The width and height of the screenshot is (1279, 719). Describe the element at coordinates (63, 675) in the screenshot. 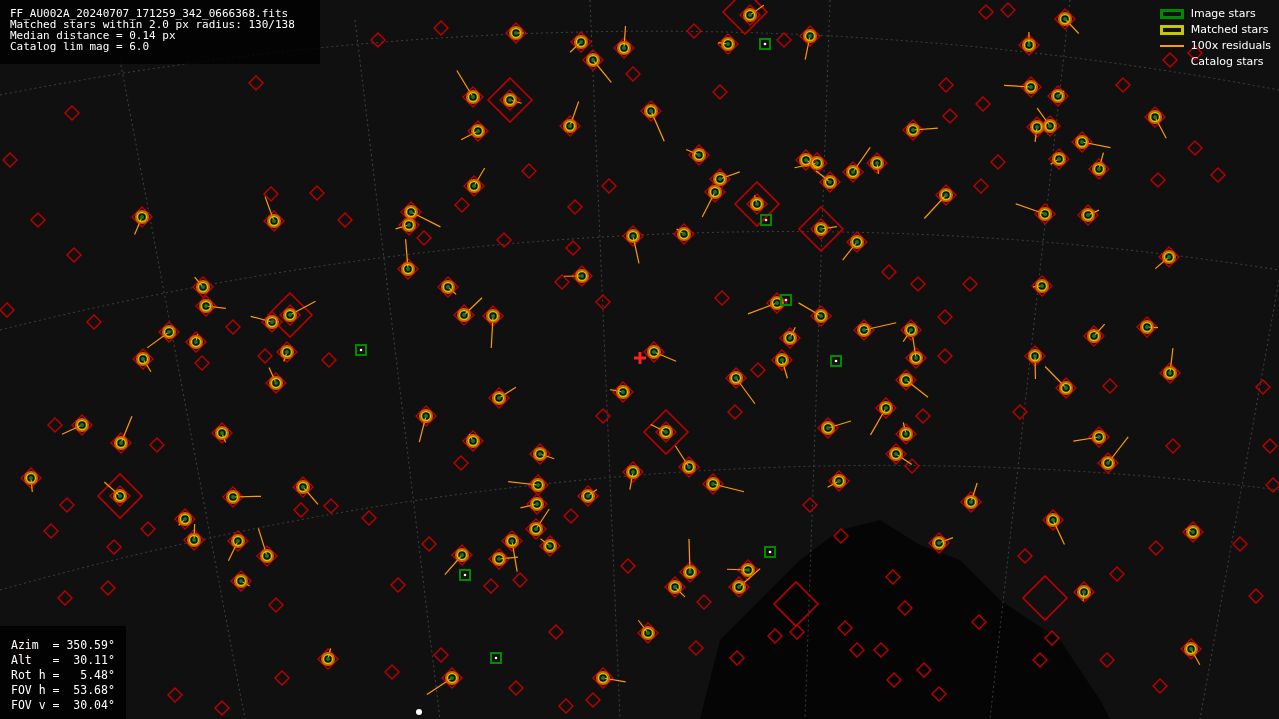

I see `pointing-text: Rot h = 5.48°` at that location.